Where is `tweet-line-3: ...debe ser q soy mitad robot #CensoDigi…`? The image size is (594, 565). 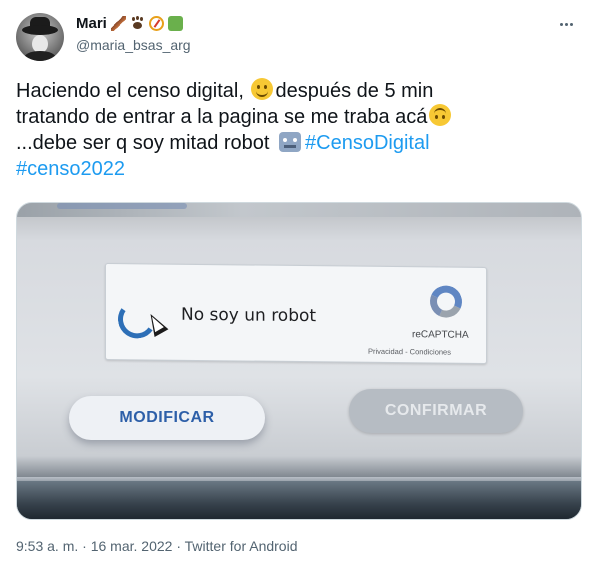 tweet-line-3: ...debe ser q soy mitad robot #CensoDigi… is located at coordinates (297, 143).